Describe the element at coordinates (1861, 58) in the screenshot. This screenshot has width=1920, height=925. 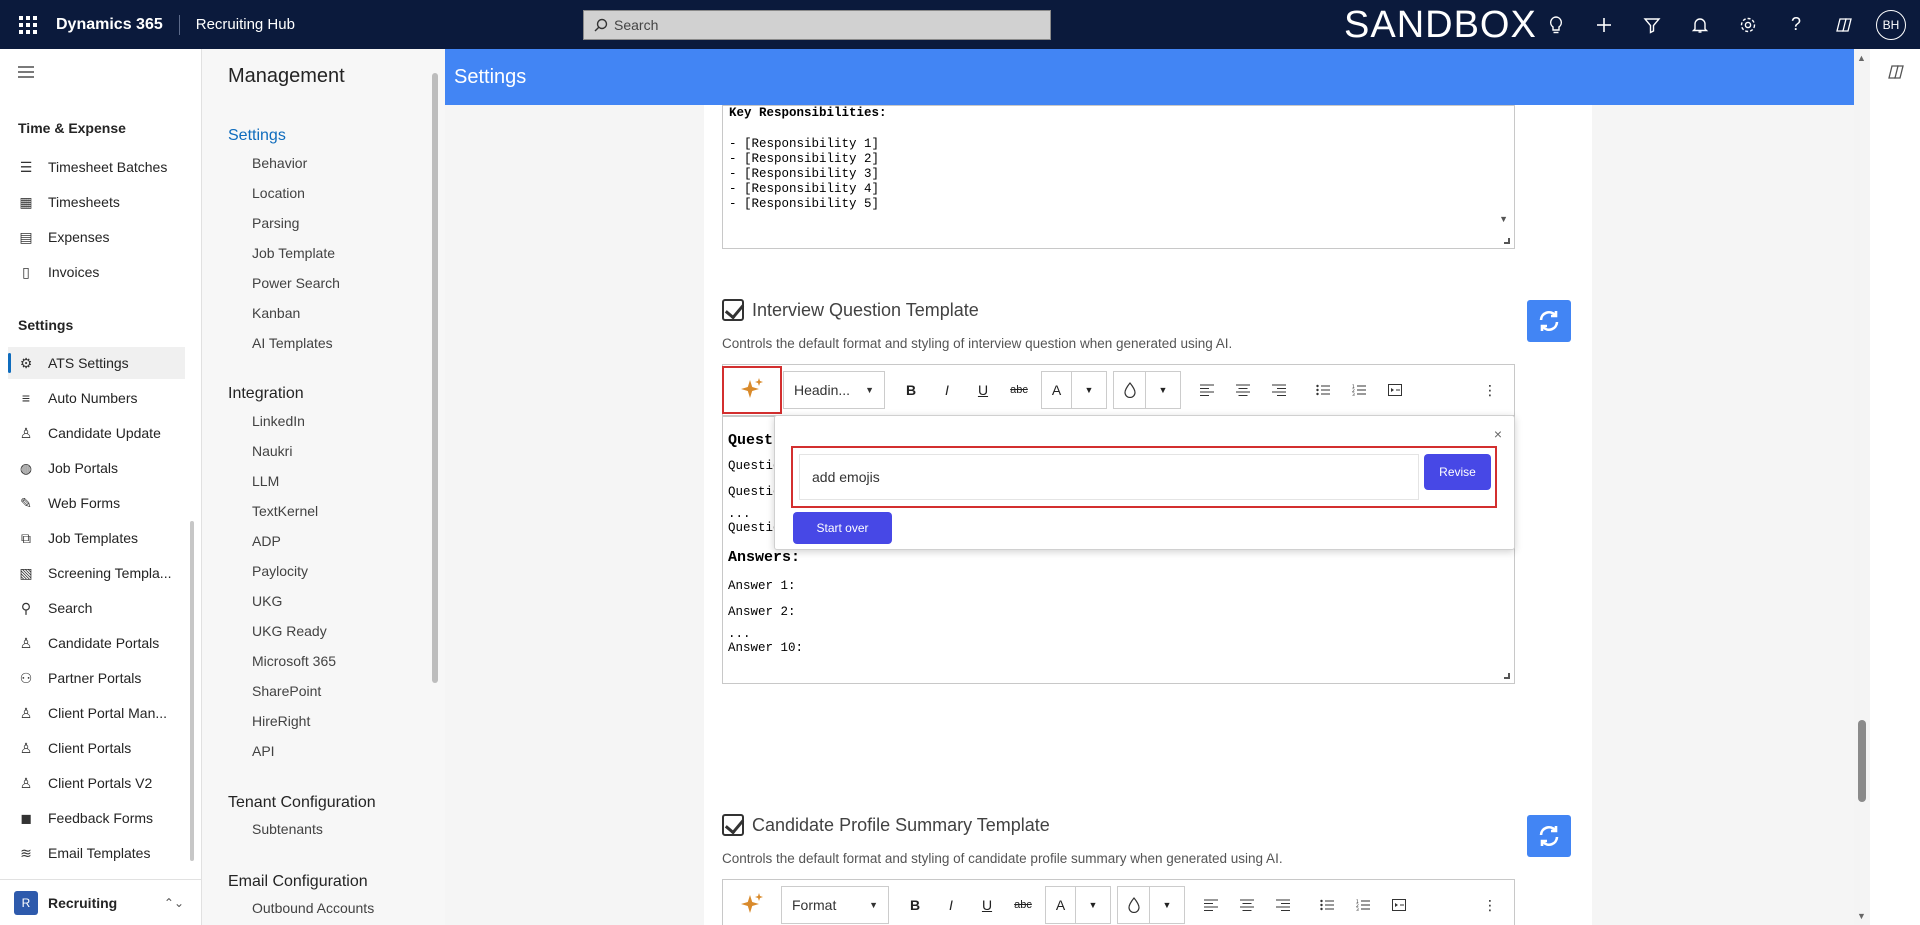
I see `scroll-up-arrow-icon: ▲` at that location.